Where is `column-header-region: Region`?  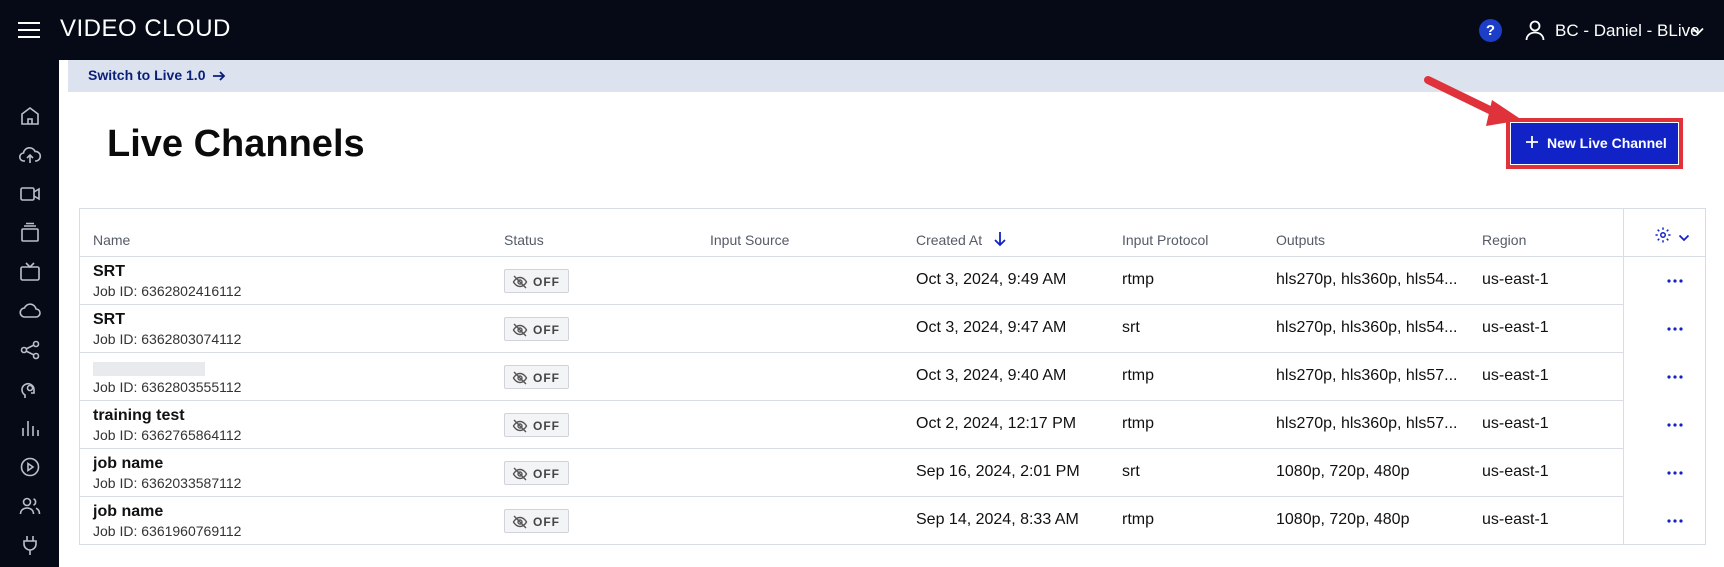
column-header-region: Region is located at coordinates (1504, 240).